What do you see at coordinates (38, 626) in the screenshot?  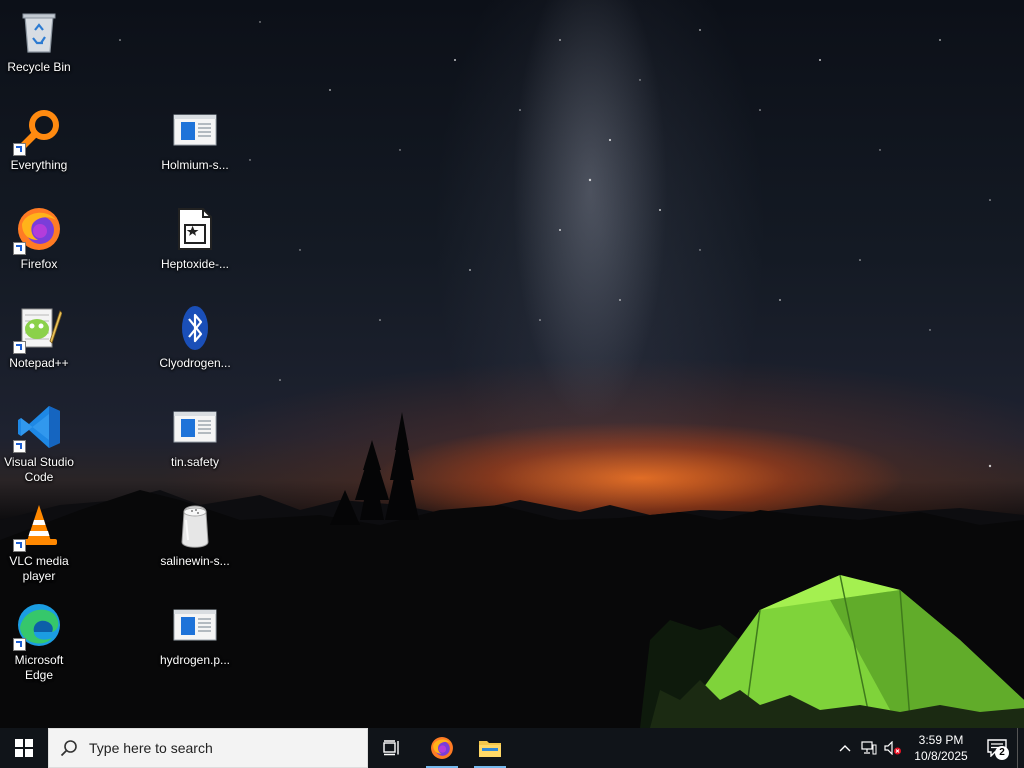 I see `edge-icon` at bounding box center [38, 626].